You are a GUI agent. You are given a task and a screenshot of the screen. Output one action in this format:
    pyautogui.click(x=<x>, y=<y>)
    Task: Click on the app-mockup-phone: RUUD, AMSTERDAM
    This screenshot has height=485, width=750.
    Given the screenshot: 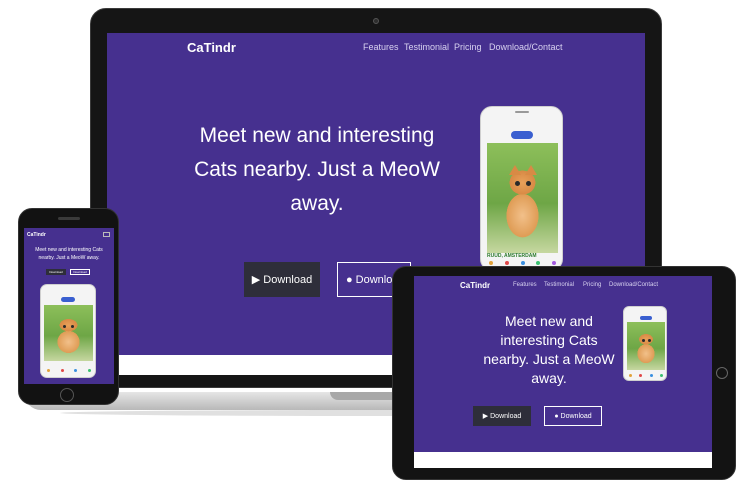 What is the action you would take?
    pyautogui.click(x=521, y=188)
    